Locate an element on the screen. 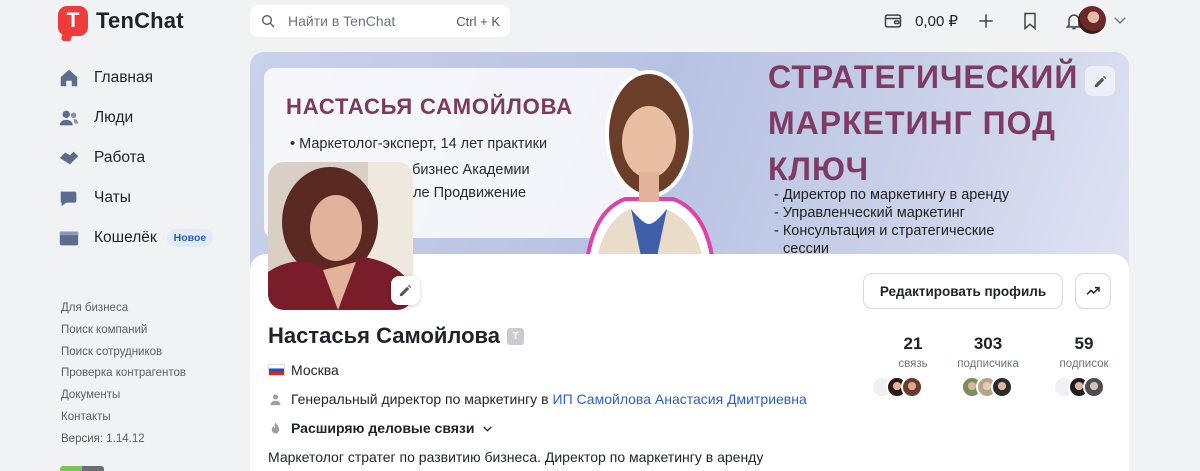 Image resolution: width=1200 pixels, height=471 pixels. logo: T TenChat is located at coordinates (121, 21).